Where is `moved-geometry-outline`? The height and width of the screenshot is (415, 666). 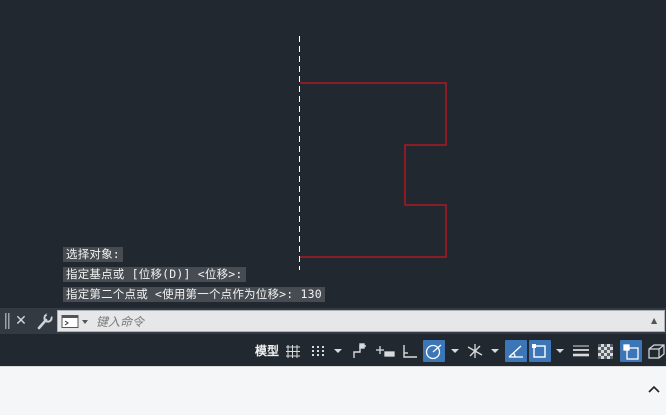 moved-geometry-outline is located at coordinates (373, 170).